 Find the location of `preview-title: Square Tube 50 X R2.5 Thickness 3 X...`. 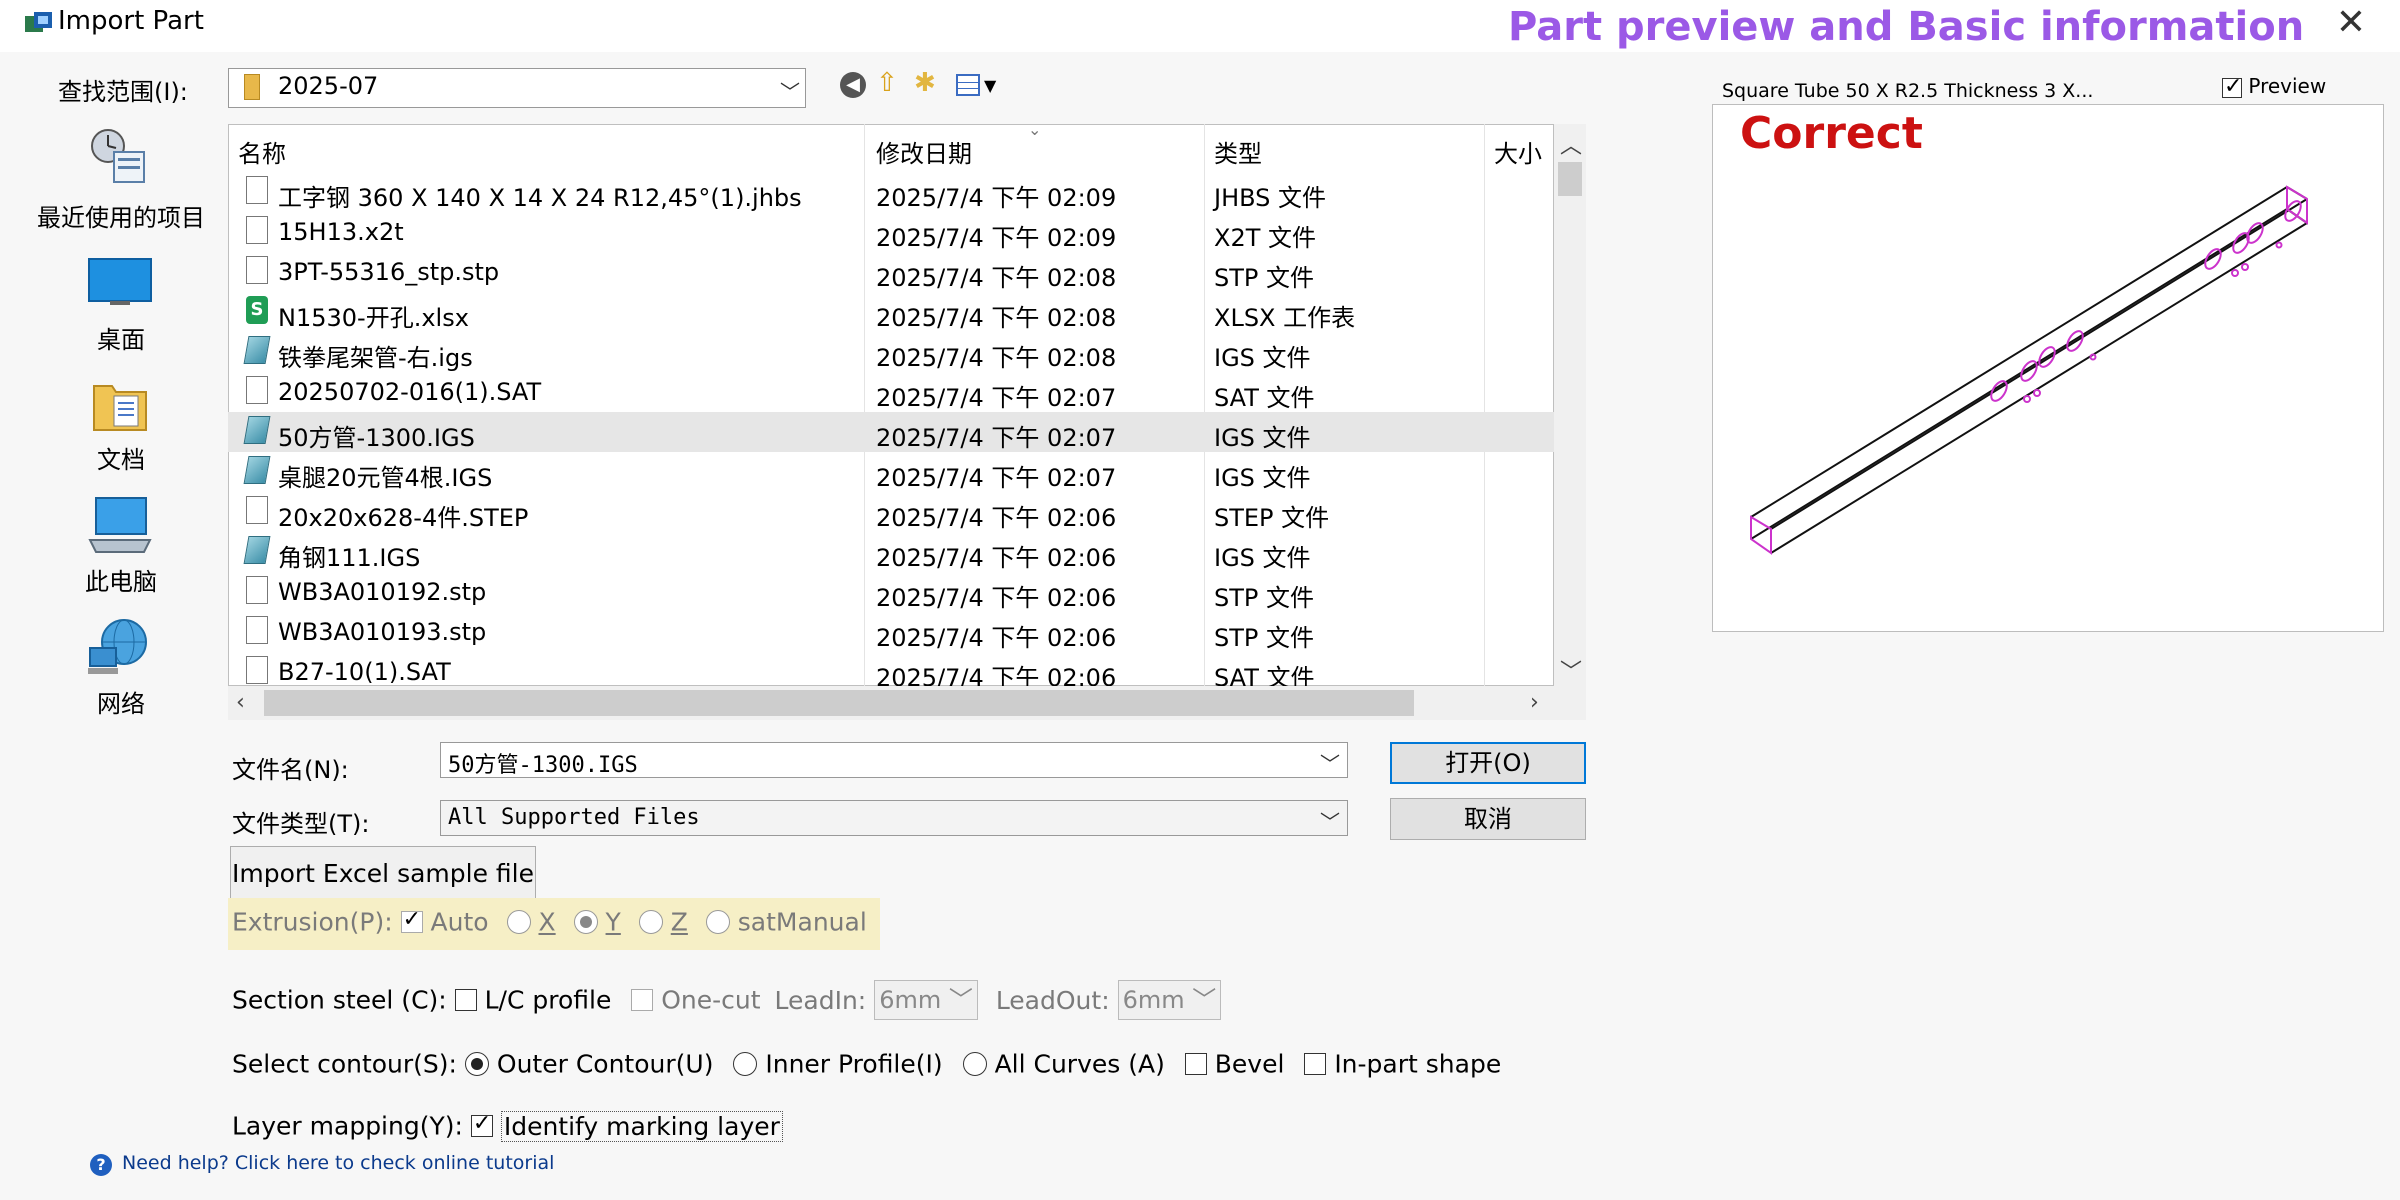

preview-title: Square Tube 50 X R2.5 Thickness 3 X... is located at coordinates (1908, 91).